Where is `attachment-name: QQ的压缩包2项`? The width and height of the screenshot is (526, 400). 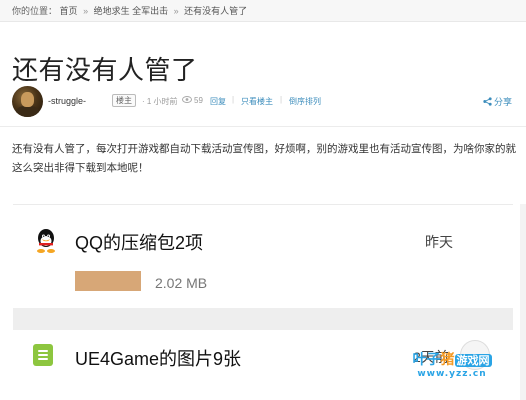 attachment-name: QQ的压缩包2项 is located at coordinates (139, 242).